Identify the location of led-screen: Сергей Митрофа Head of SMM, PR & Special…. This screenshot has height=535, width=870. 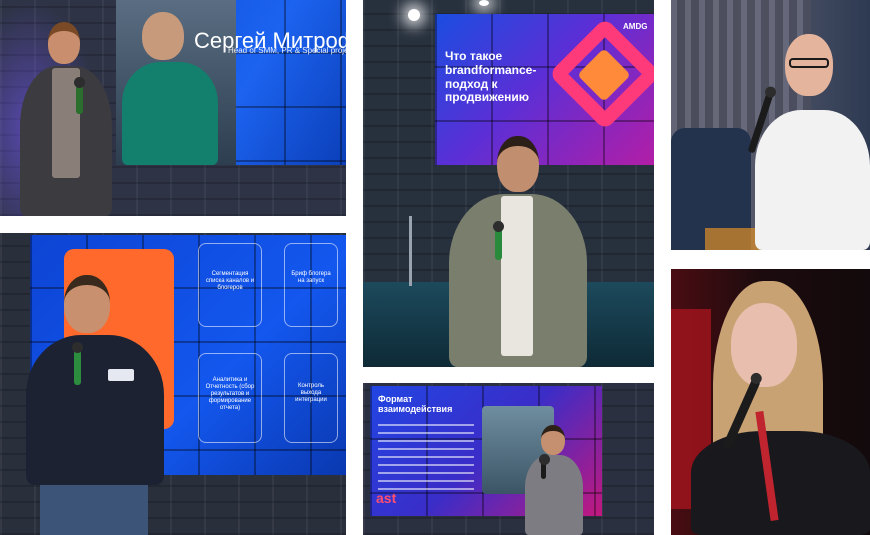
(231, 82).